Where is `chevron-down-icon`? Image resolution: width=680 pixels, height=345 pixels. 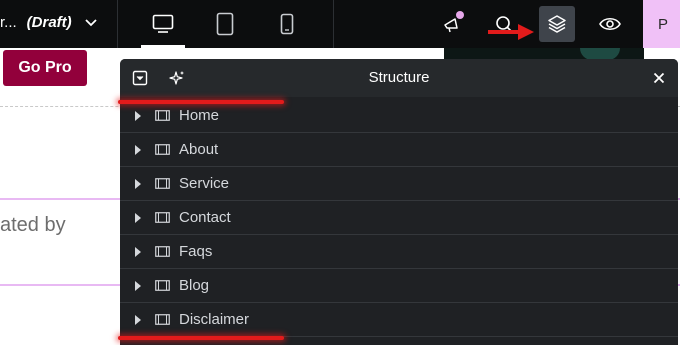
chevron-down-icon is located at coordinates (91, 23).